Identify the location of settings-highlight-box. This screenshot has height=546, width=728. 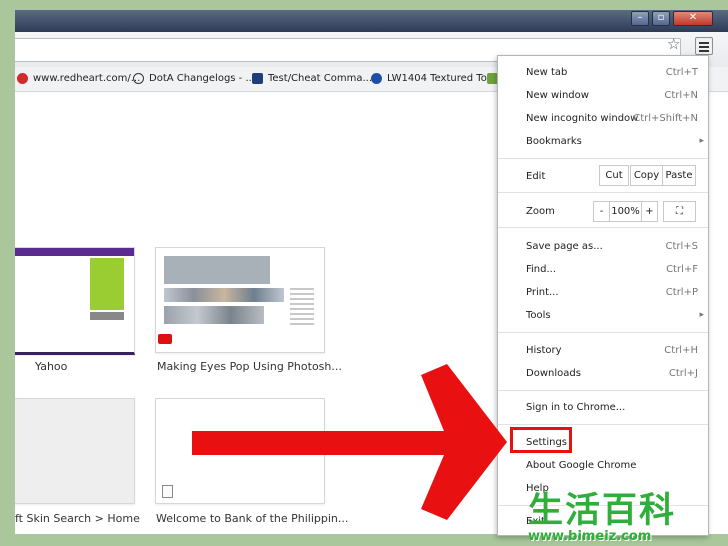
(541, 440).